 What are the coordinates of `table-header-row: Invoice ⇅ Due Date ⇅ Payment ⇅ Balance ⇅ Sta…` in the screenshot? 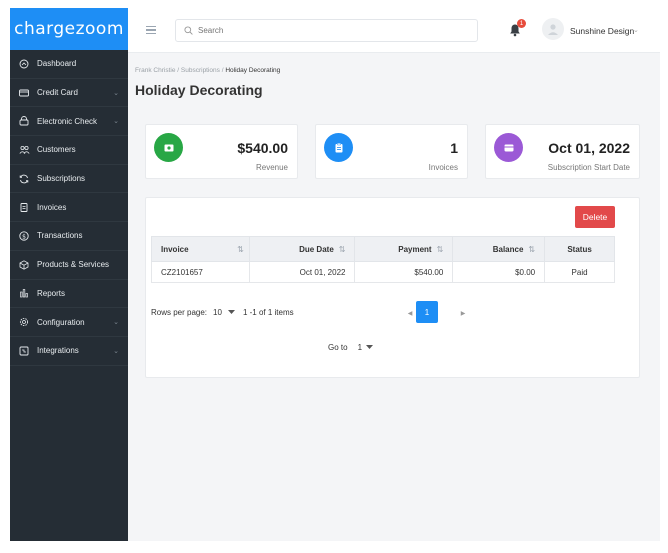 It's located at (383, 249).